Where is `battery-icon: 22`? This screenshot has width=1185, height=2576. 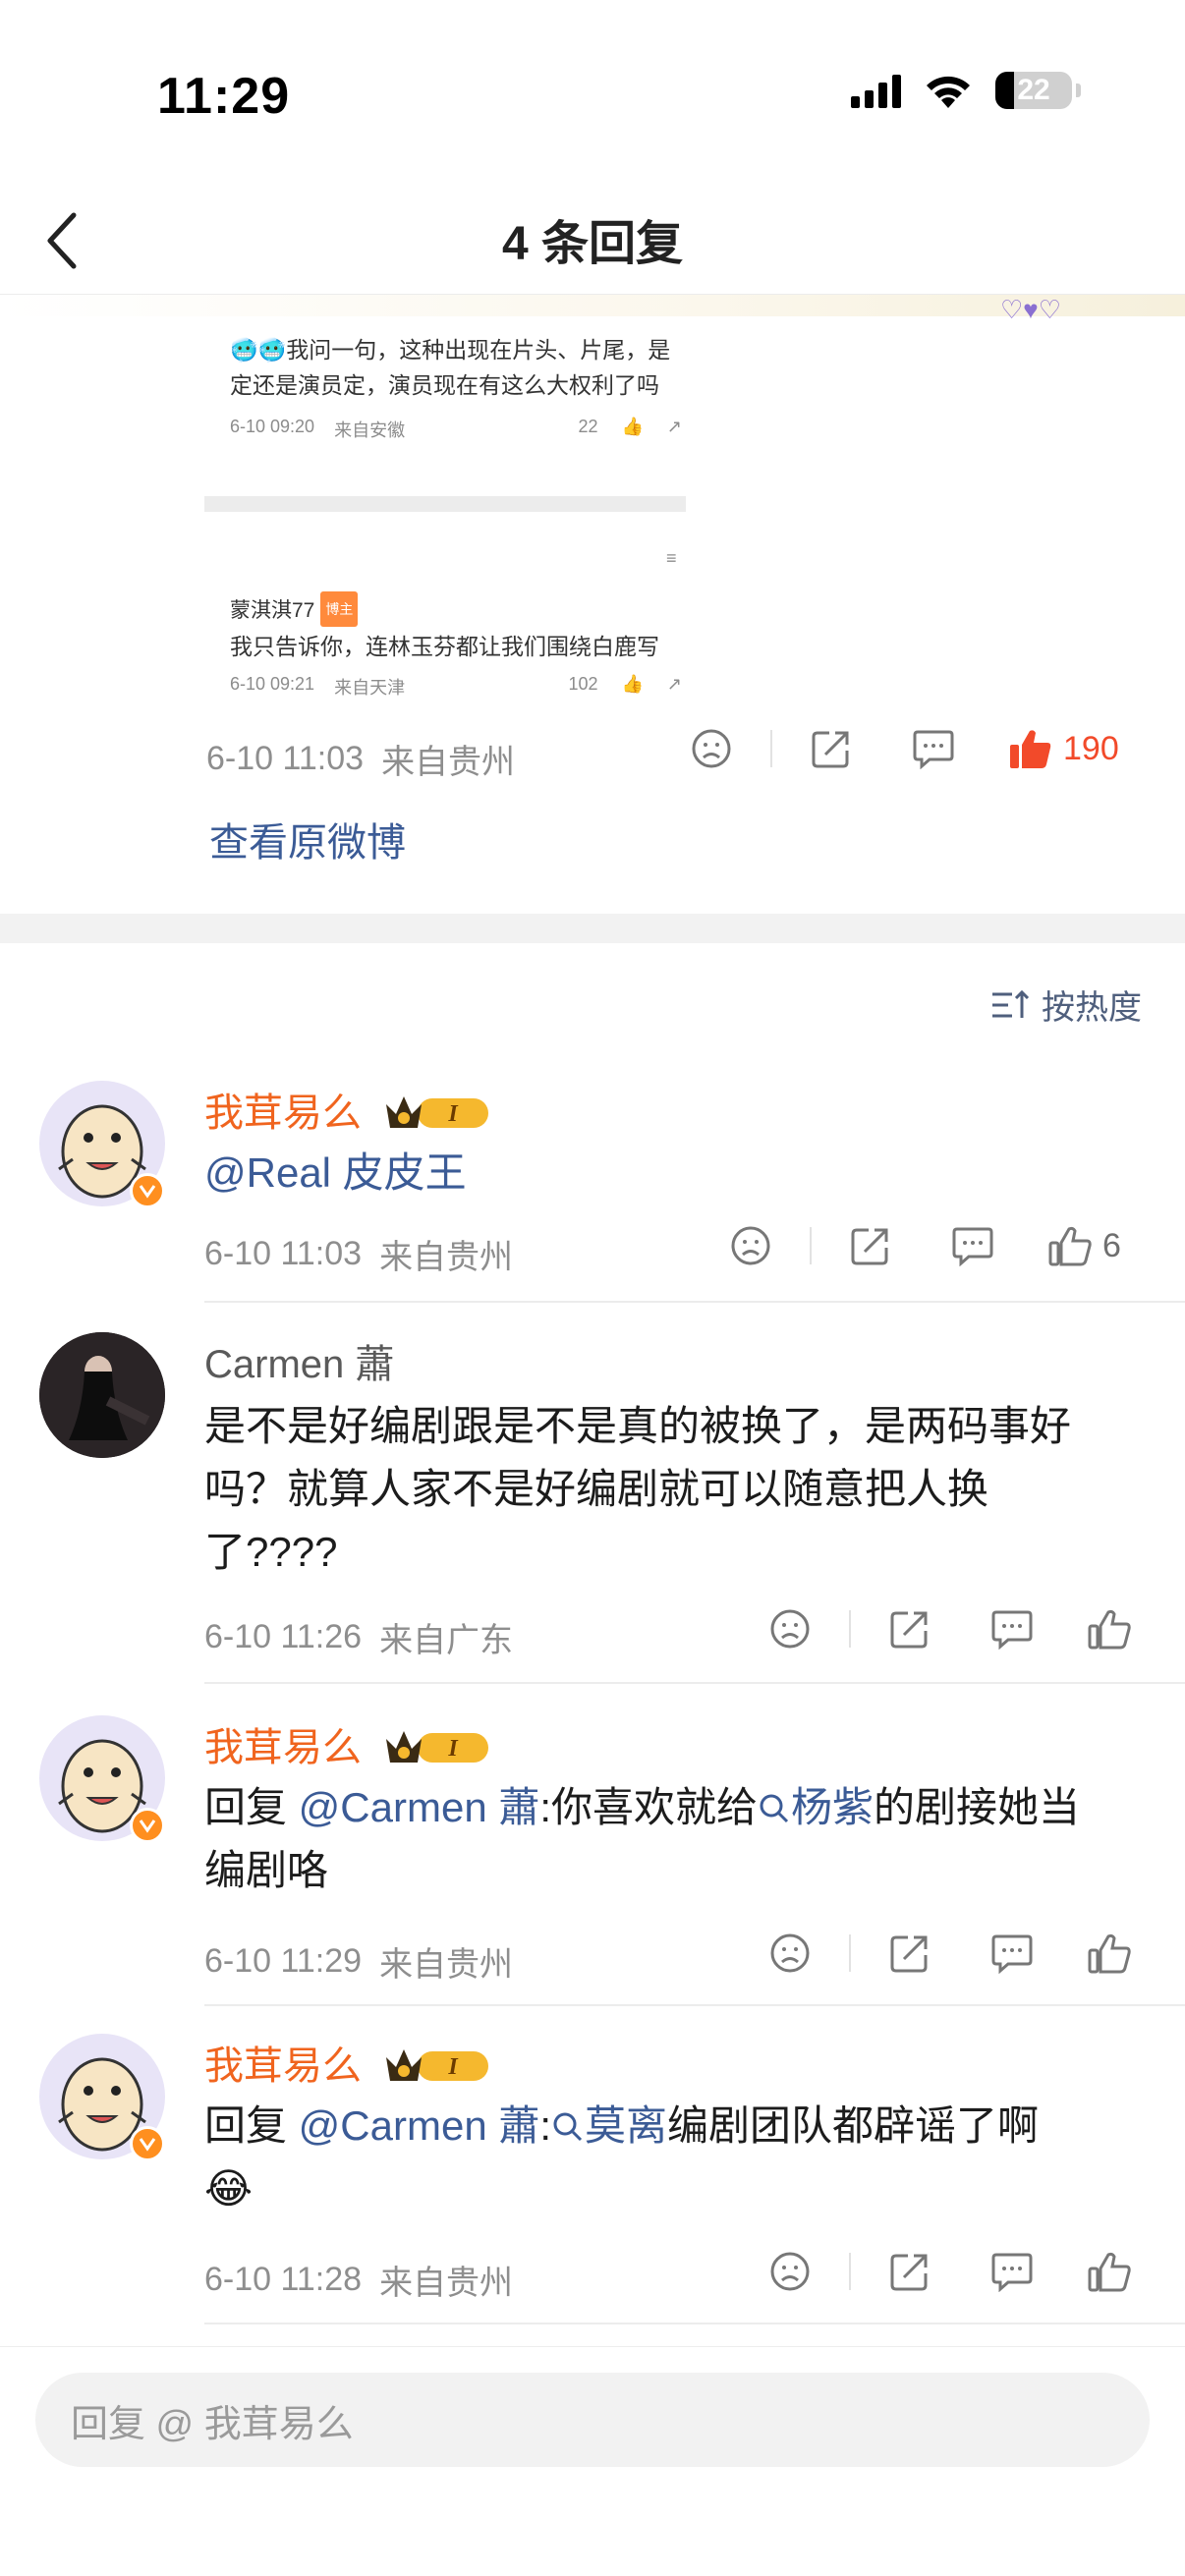 battery-icon: 22 is located at coordinates (1034, 90).